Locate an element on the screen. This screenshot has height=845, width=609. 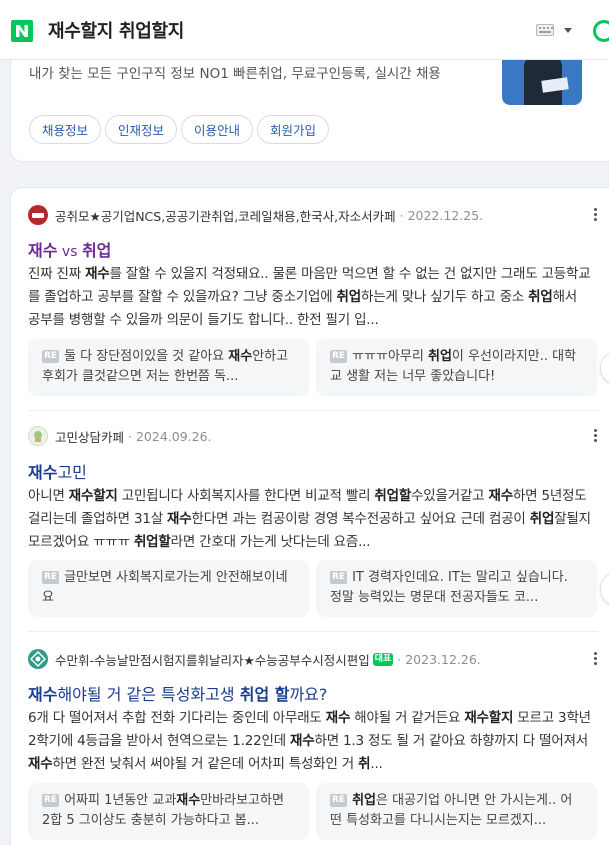
search-header: 재수할지 취업할지 is located at coordinates (304, 30).